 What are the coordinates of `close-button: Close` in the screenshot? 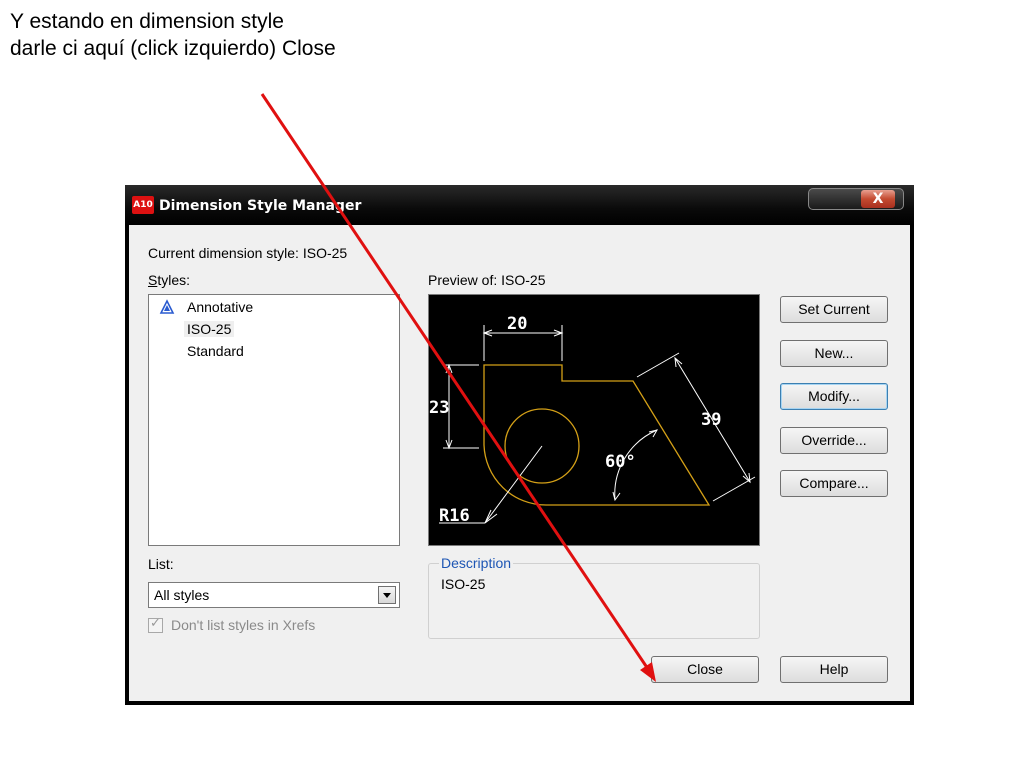 It's located at (705, 669).